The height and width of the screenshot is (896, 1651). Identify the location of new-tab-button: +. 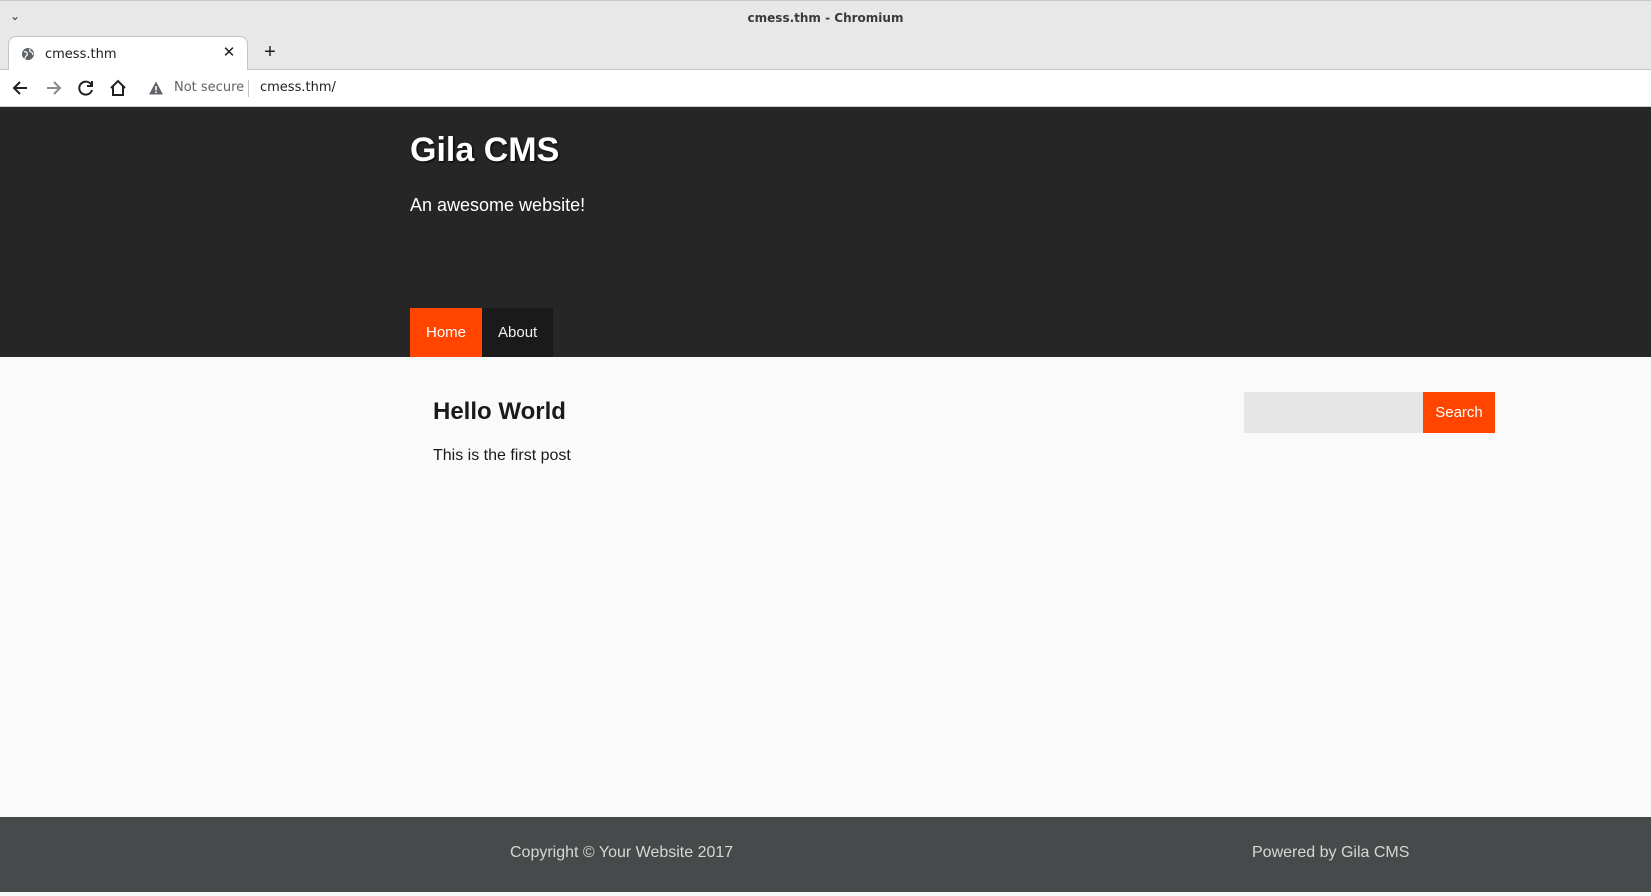
(270, 52).